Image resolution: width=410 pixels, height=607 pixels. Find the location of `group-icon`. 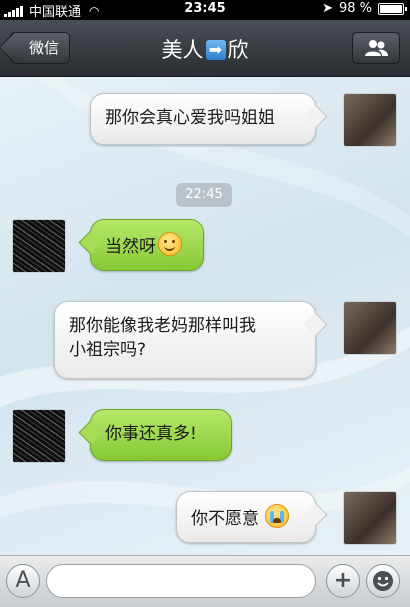

group-icon is located at coordinates (376, 48).